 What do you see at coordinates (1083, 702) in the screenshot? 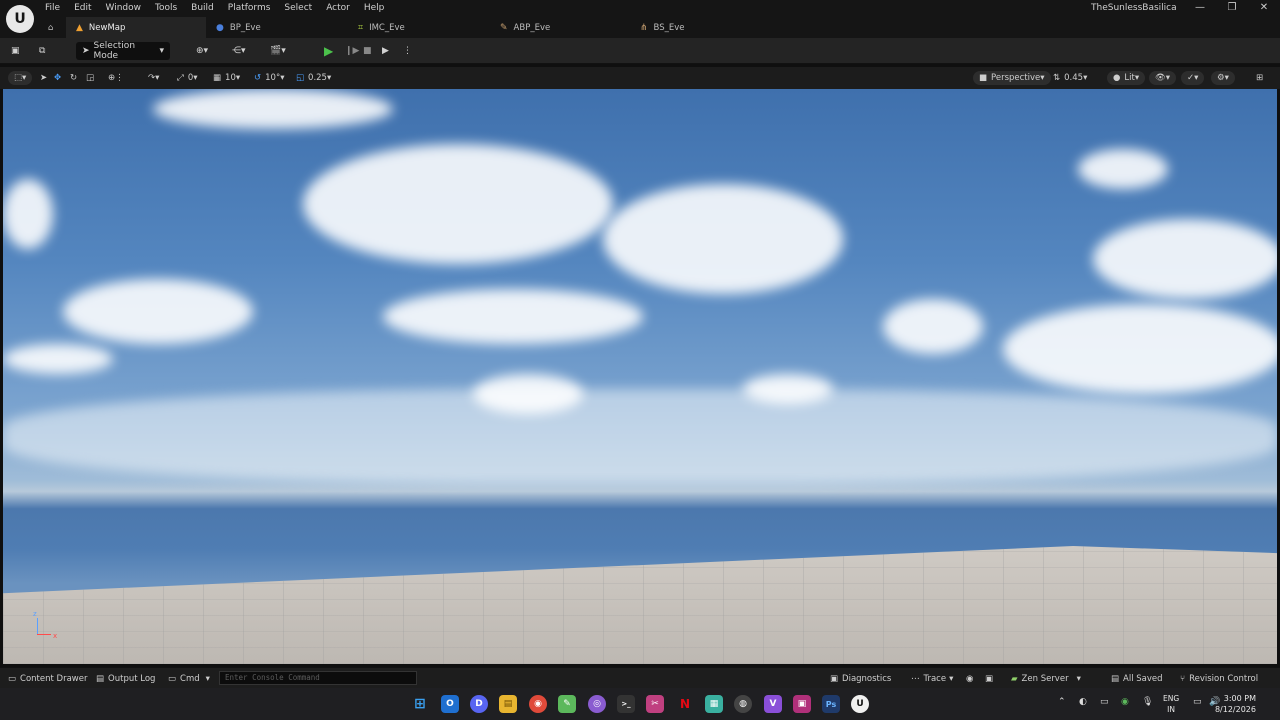
I see `discord-tray-icon: ◐` at bounding box center [1083, 702].